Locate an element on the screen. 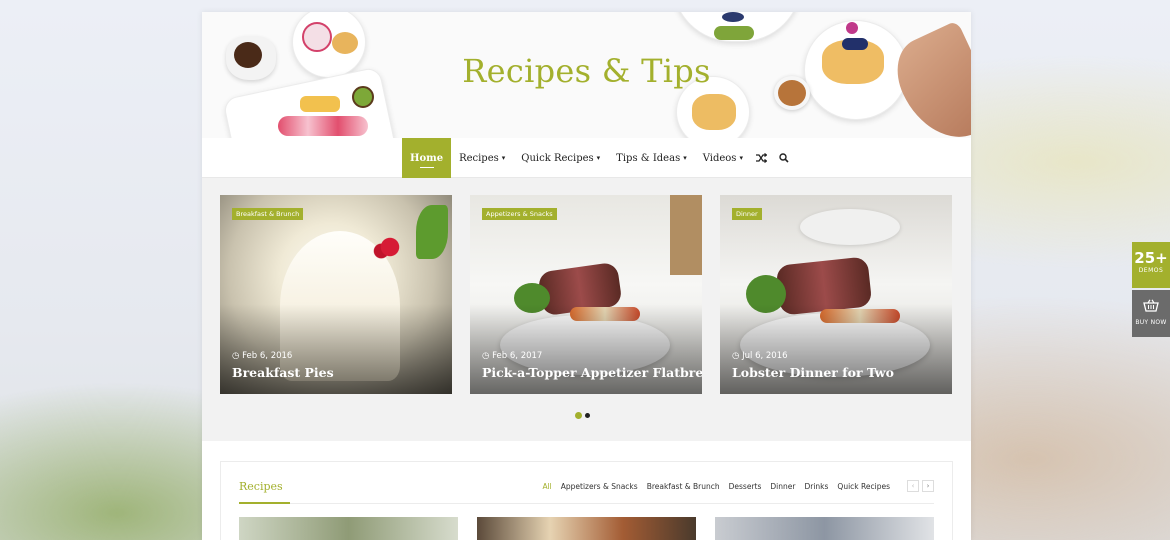 Image resolution: width=1170 pixels, height=540 pixels. site-title: Recipes & Tips is located at coordinates (586, 71).